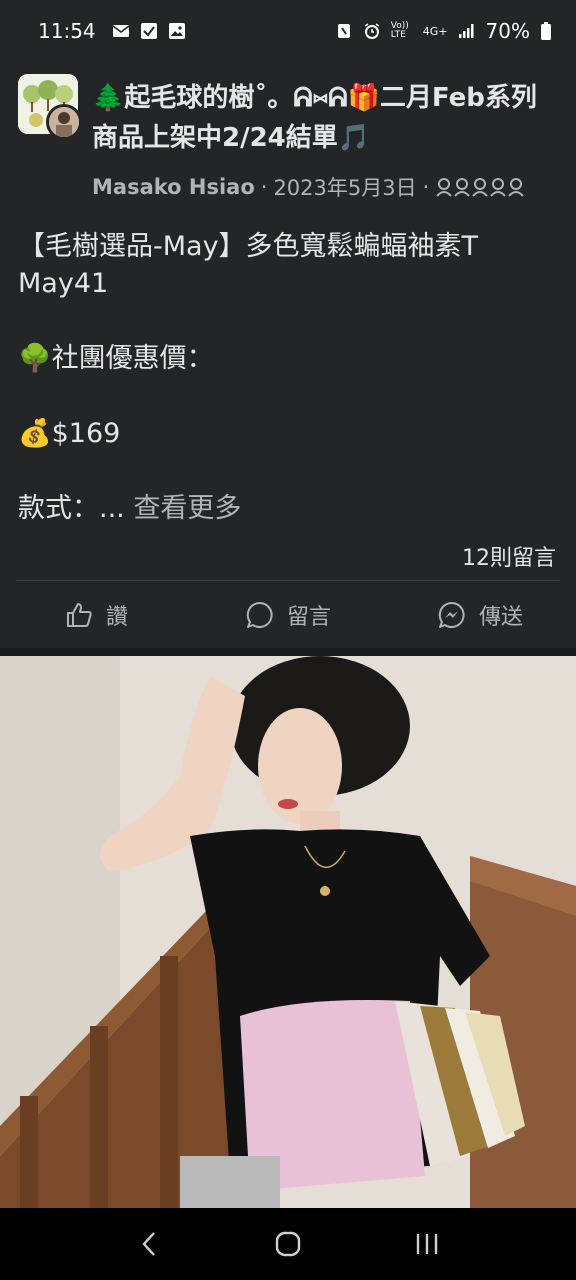 This screenshot has height=1280, width=576. I want to click on volte-indicator: Vo)) LTE, so click(399, 30).